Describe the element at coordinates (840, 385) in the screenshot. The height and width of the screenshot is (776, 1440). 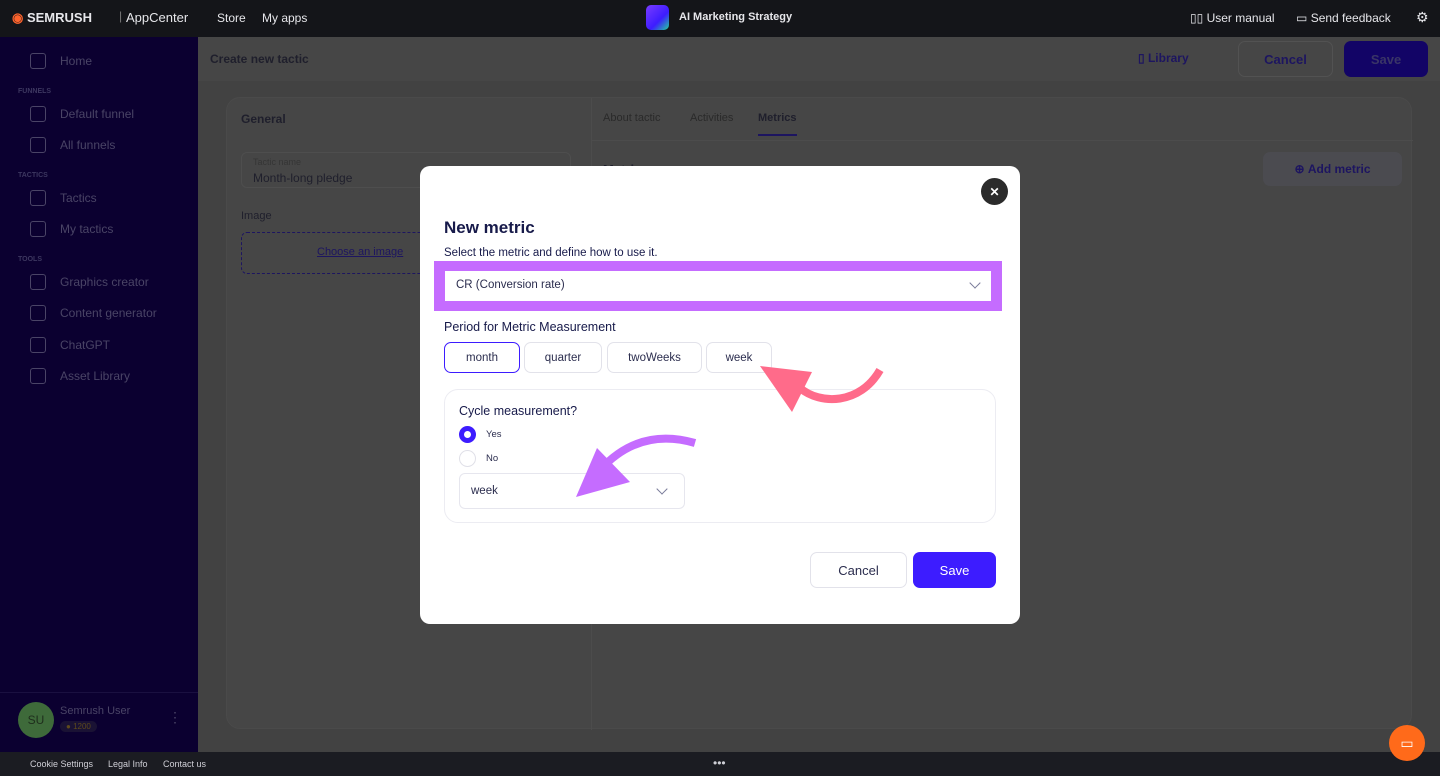
I see `pink-arrow-icon` at that location.